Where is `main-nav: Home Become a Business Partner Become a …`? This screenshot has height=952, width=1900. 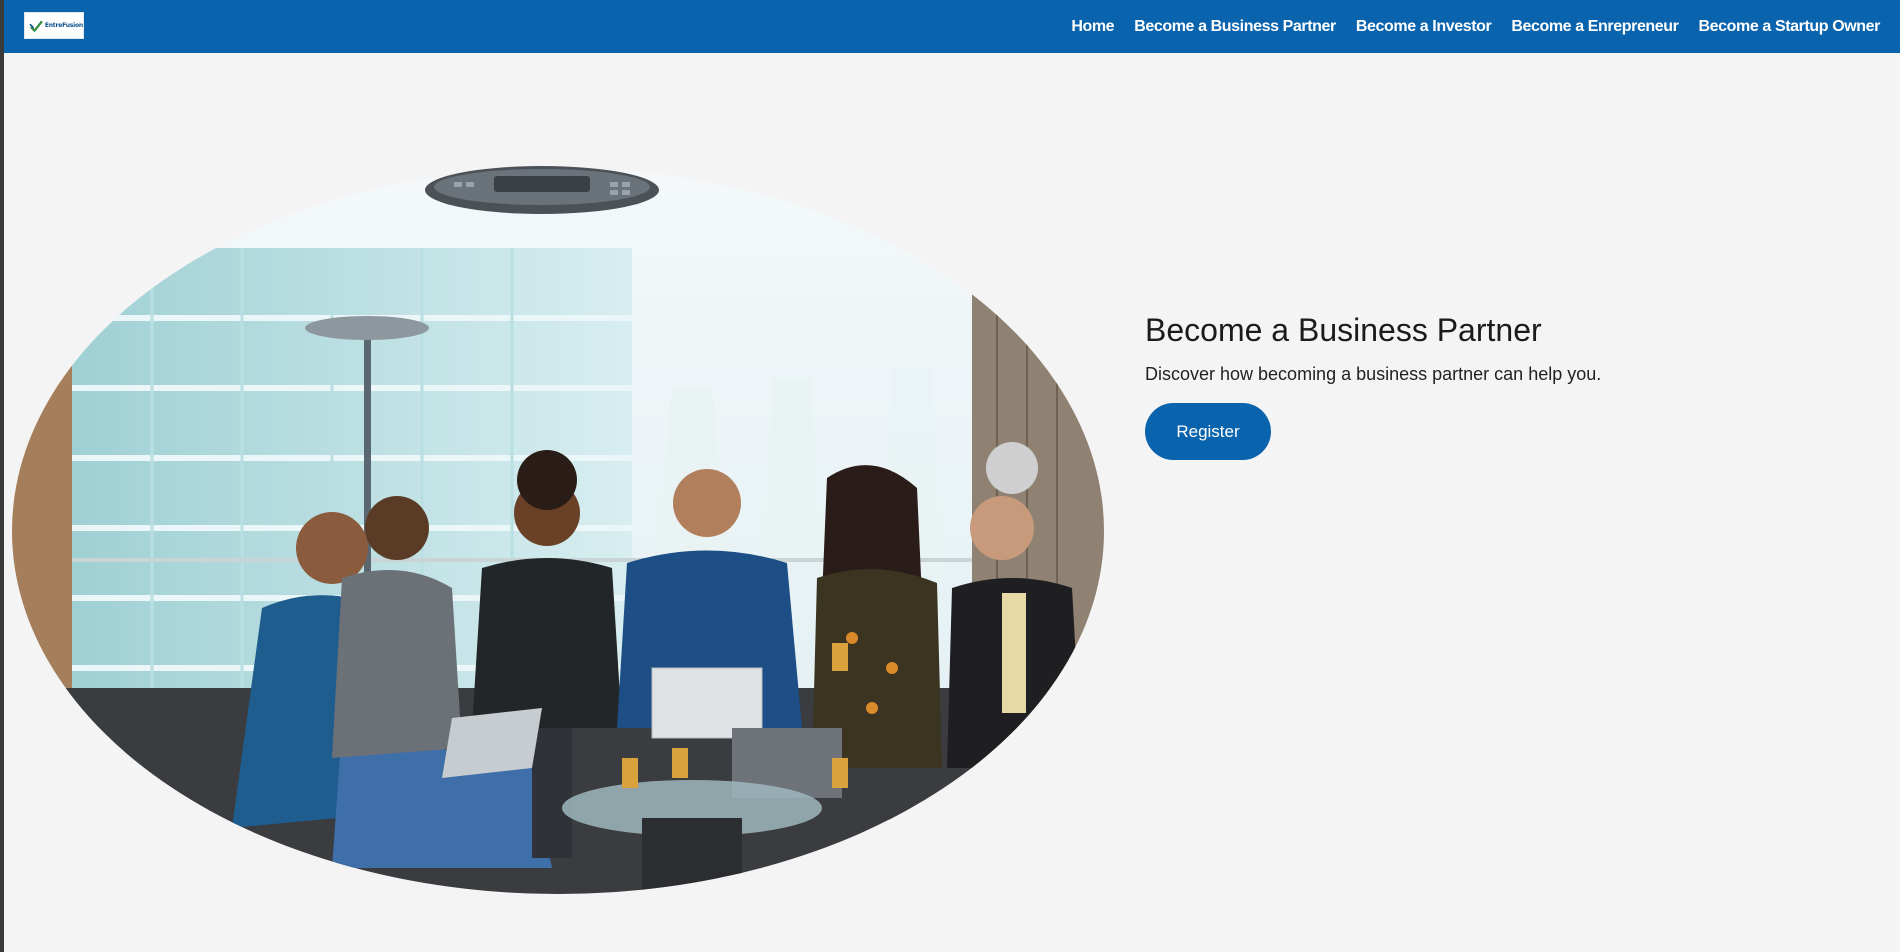
main-nav: Home Become a Business Partner Become a … is located at coordinates (1475, 26).